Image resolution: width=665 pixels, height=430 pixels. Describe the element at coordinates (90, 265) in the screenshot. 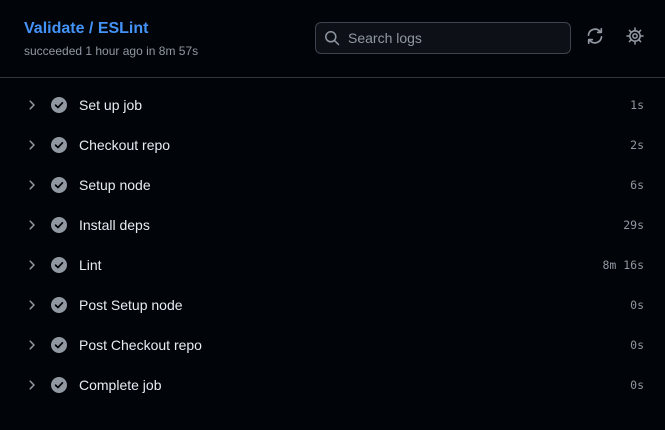

I see `step-label: Lint` at that location.